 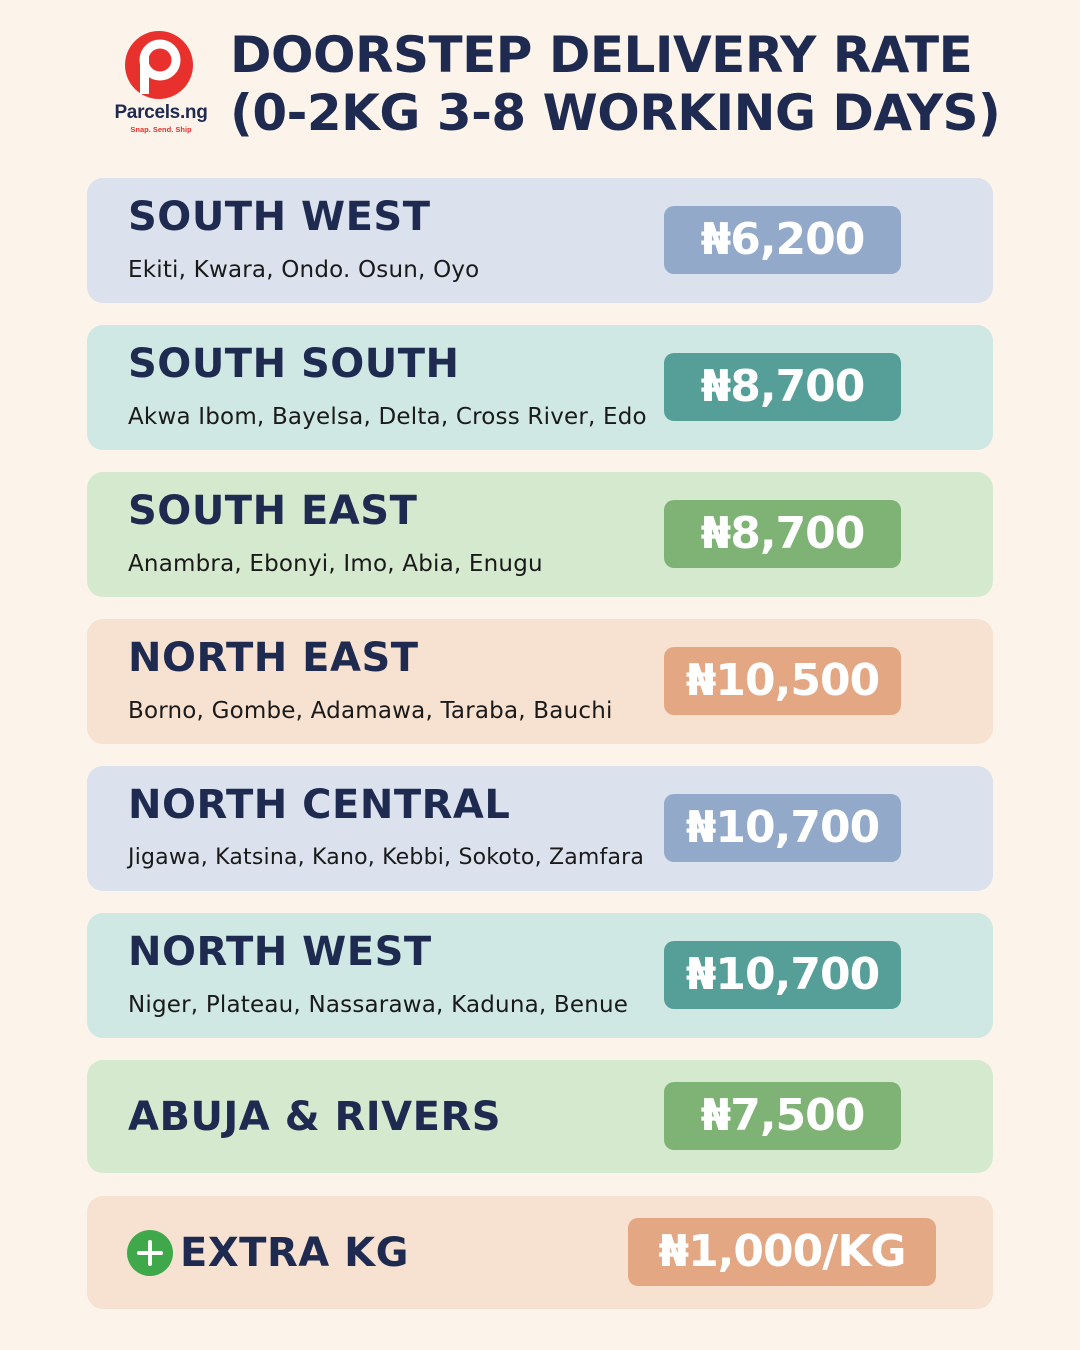 What do you see at coordinates (150, 1253) in the screenshot?
I see `plus-circle-icon` at bounding box center [150, 1253].